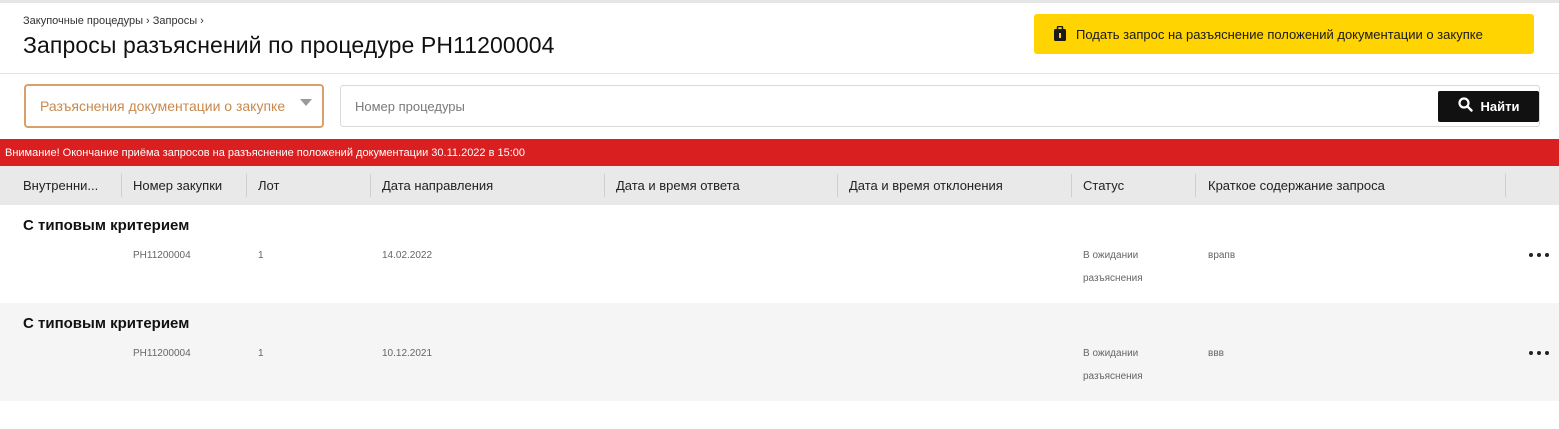 The width and height of the screenshot is (1559, 429). What do you see at coordinates (306, 102) in the screenshot?
I see `chevron-down-icon` at bounding box center [306, 102].